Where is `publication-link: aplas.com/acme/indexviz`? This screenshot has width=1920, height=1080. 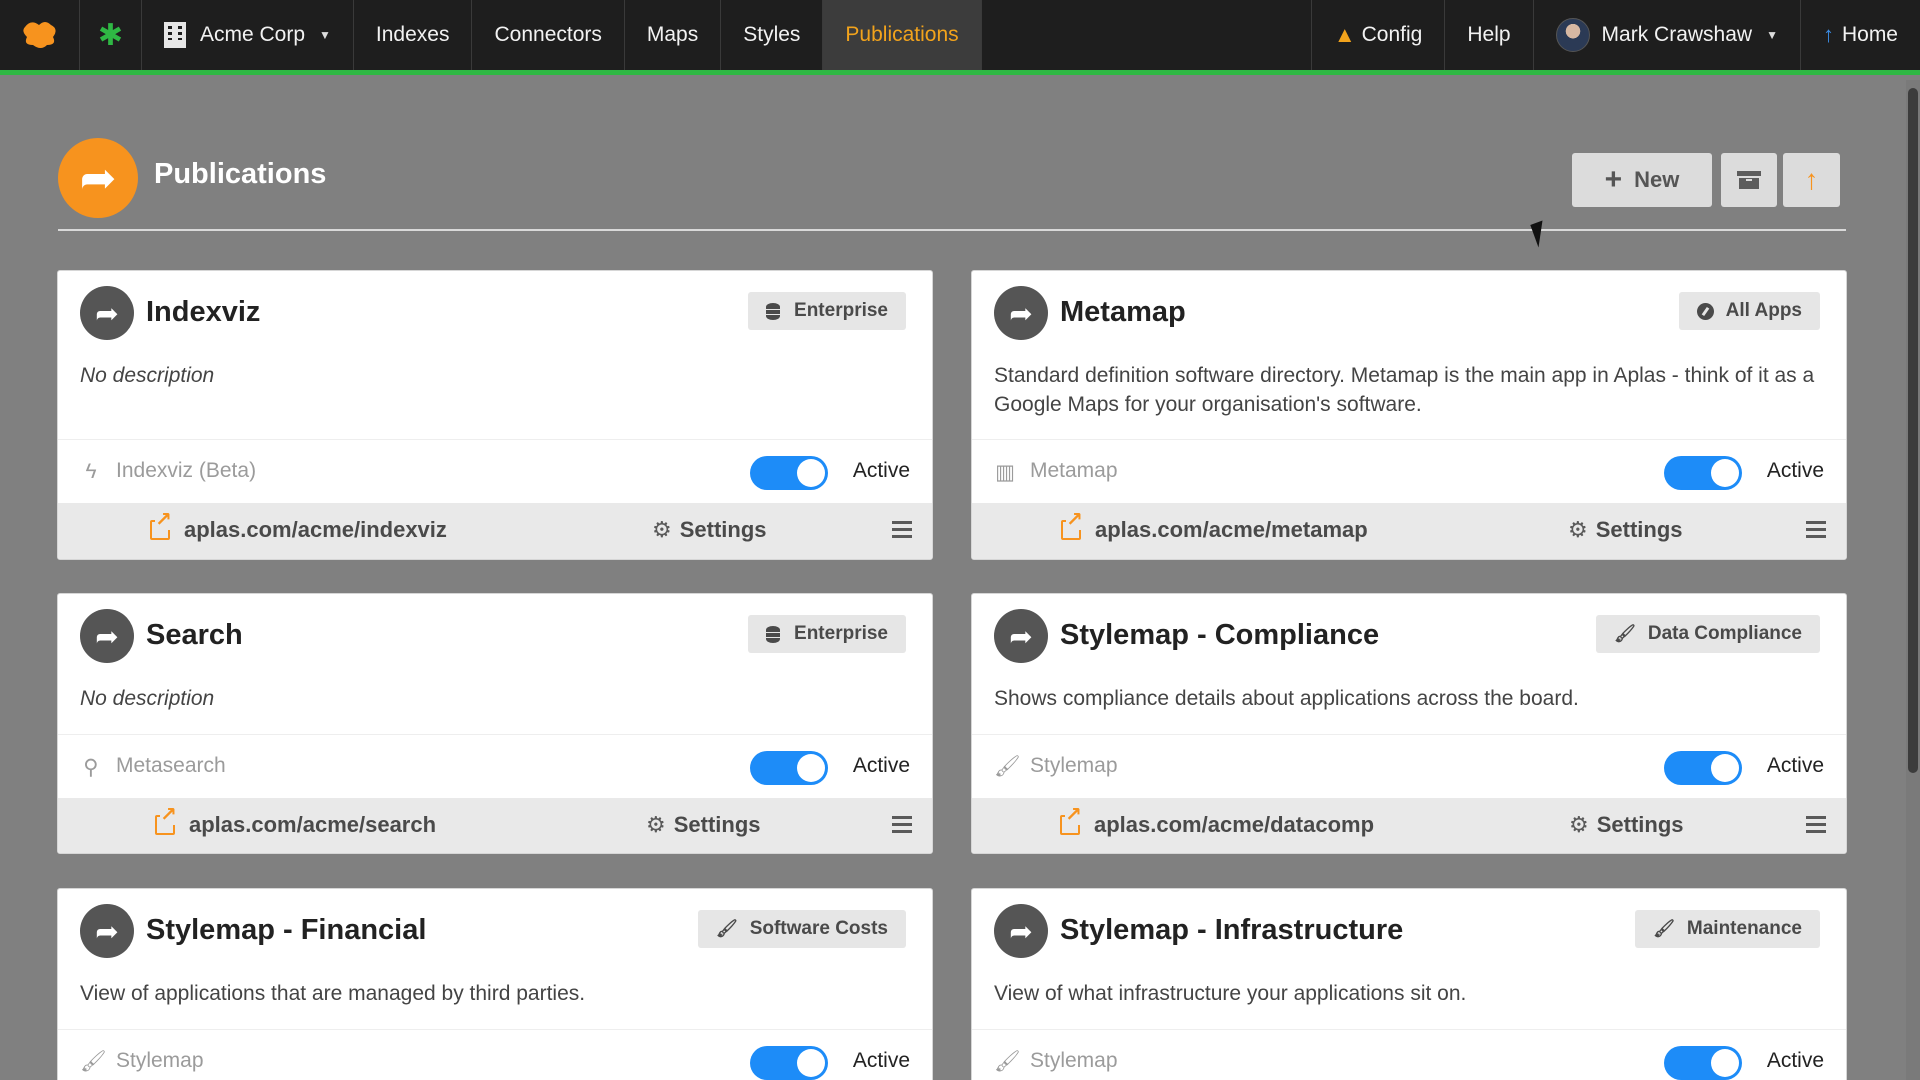 publication-link: aplas.com/acme/indexviz is located at coordinates (298, 526).